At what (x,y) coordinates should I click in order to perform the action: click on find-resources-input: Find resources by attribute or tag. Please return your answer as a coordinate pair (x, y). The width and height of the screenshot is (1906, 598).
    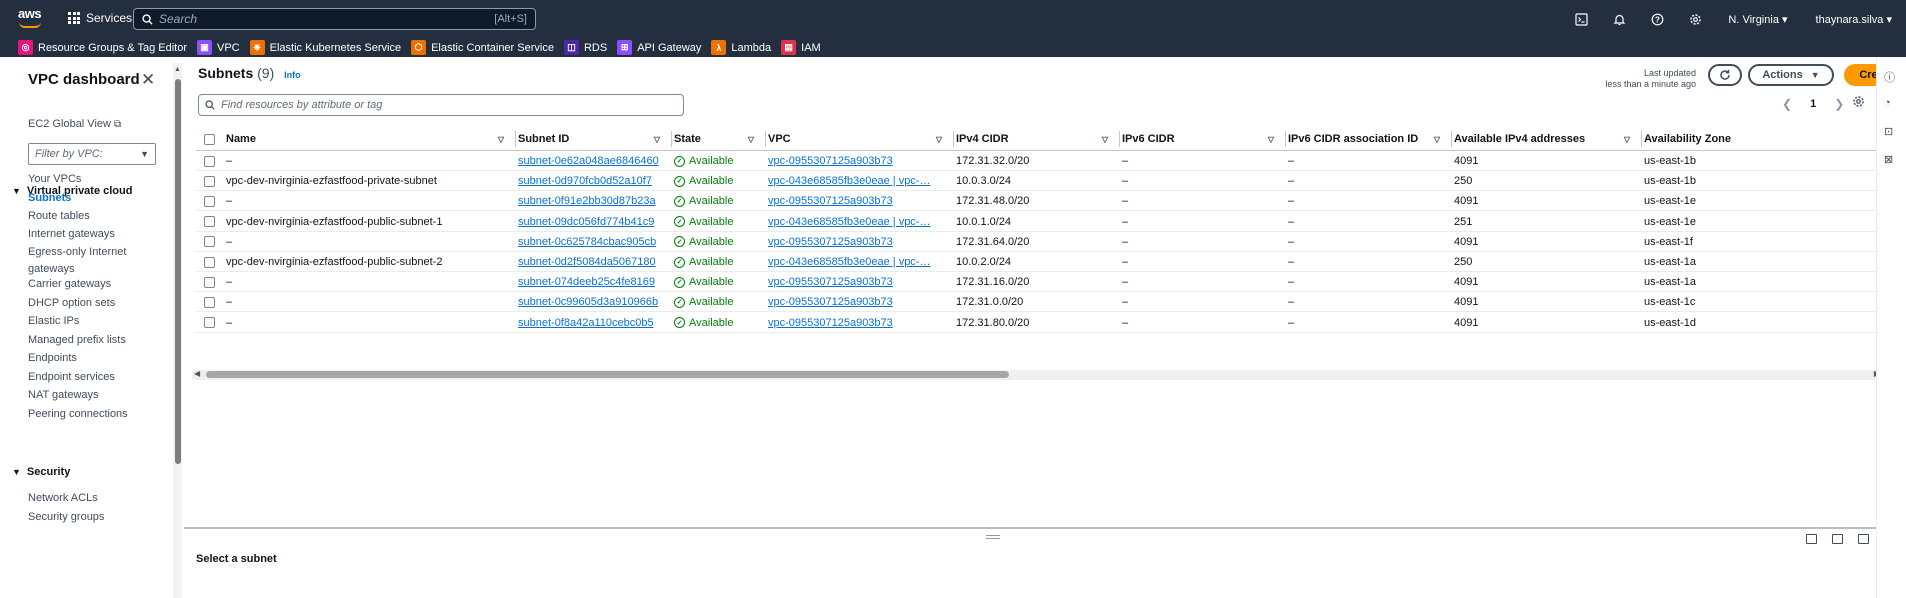
    Looking at the image, I should click on (441, 105).